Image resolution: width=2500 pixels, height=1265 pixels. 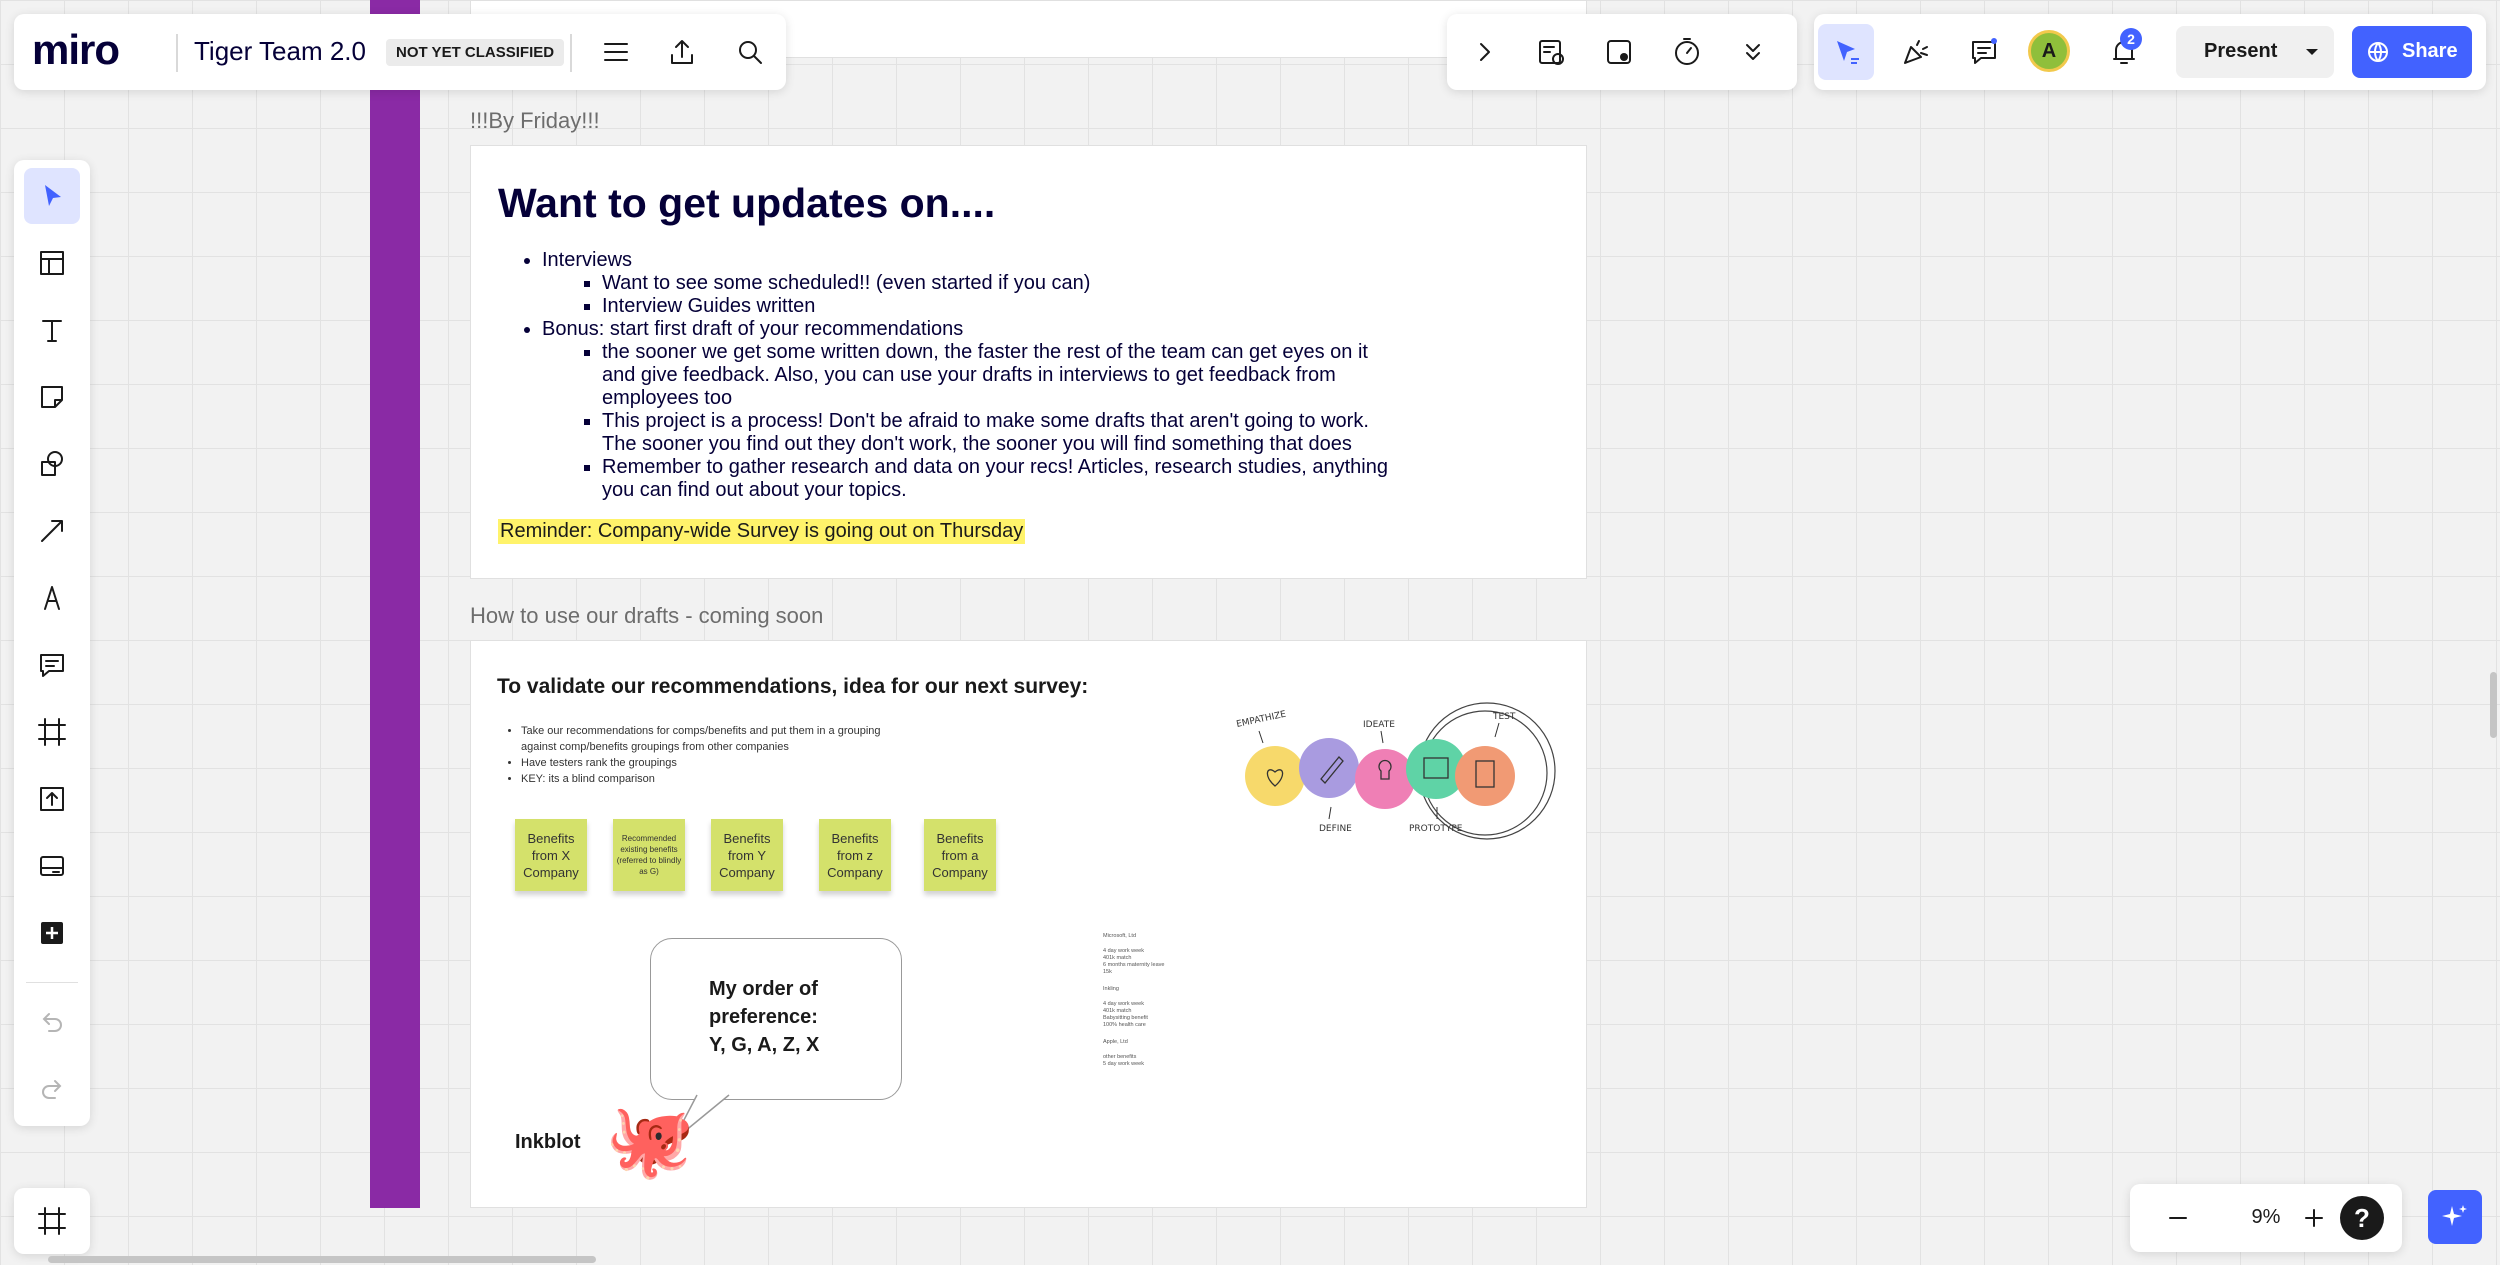 What do you see at coordinates (2049, 51) in the screenshot?
I see `user-avatar: A` at bounding box center [2049, 51].